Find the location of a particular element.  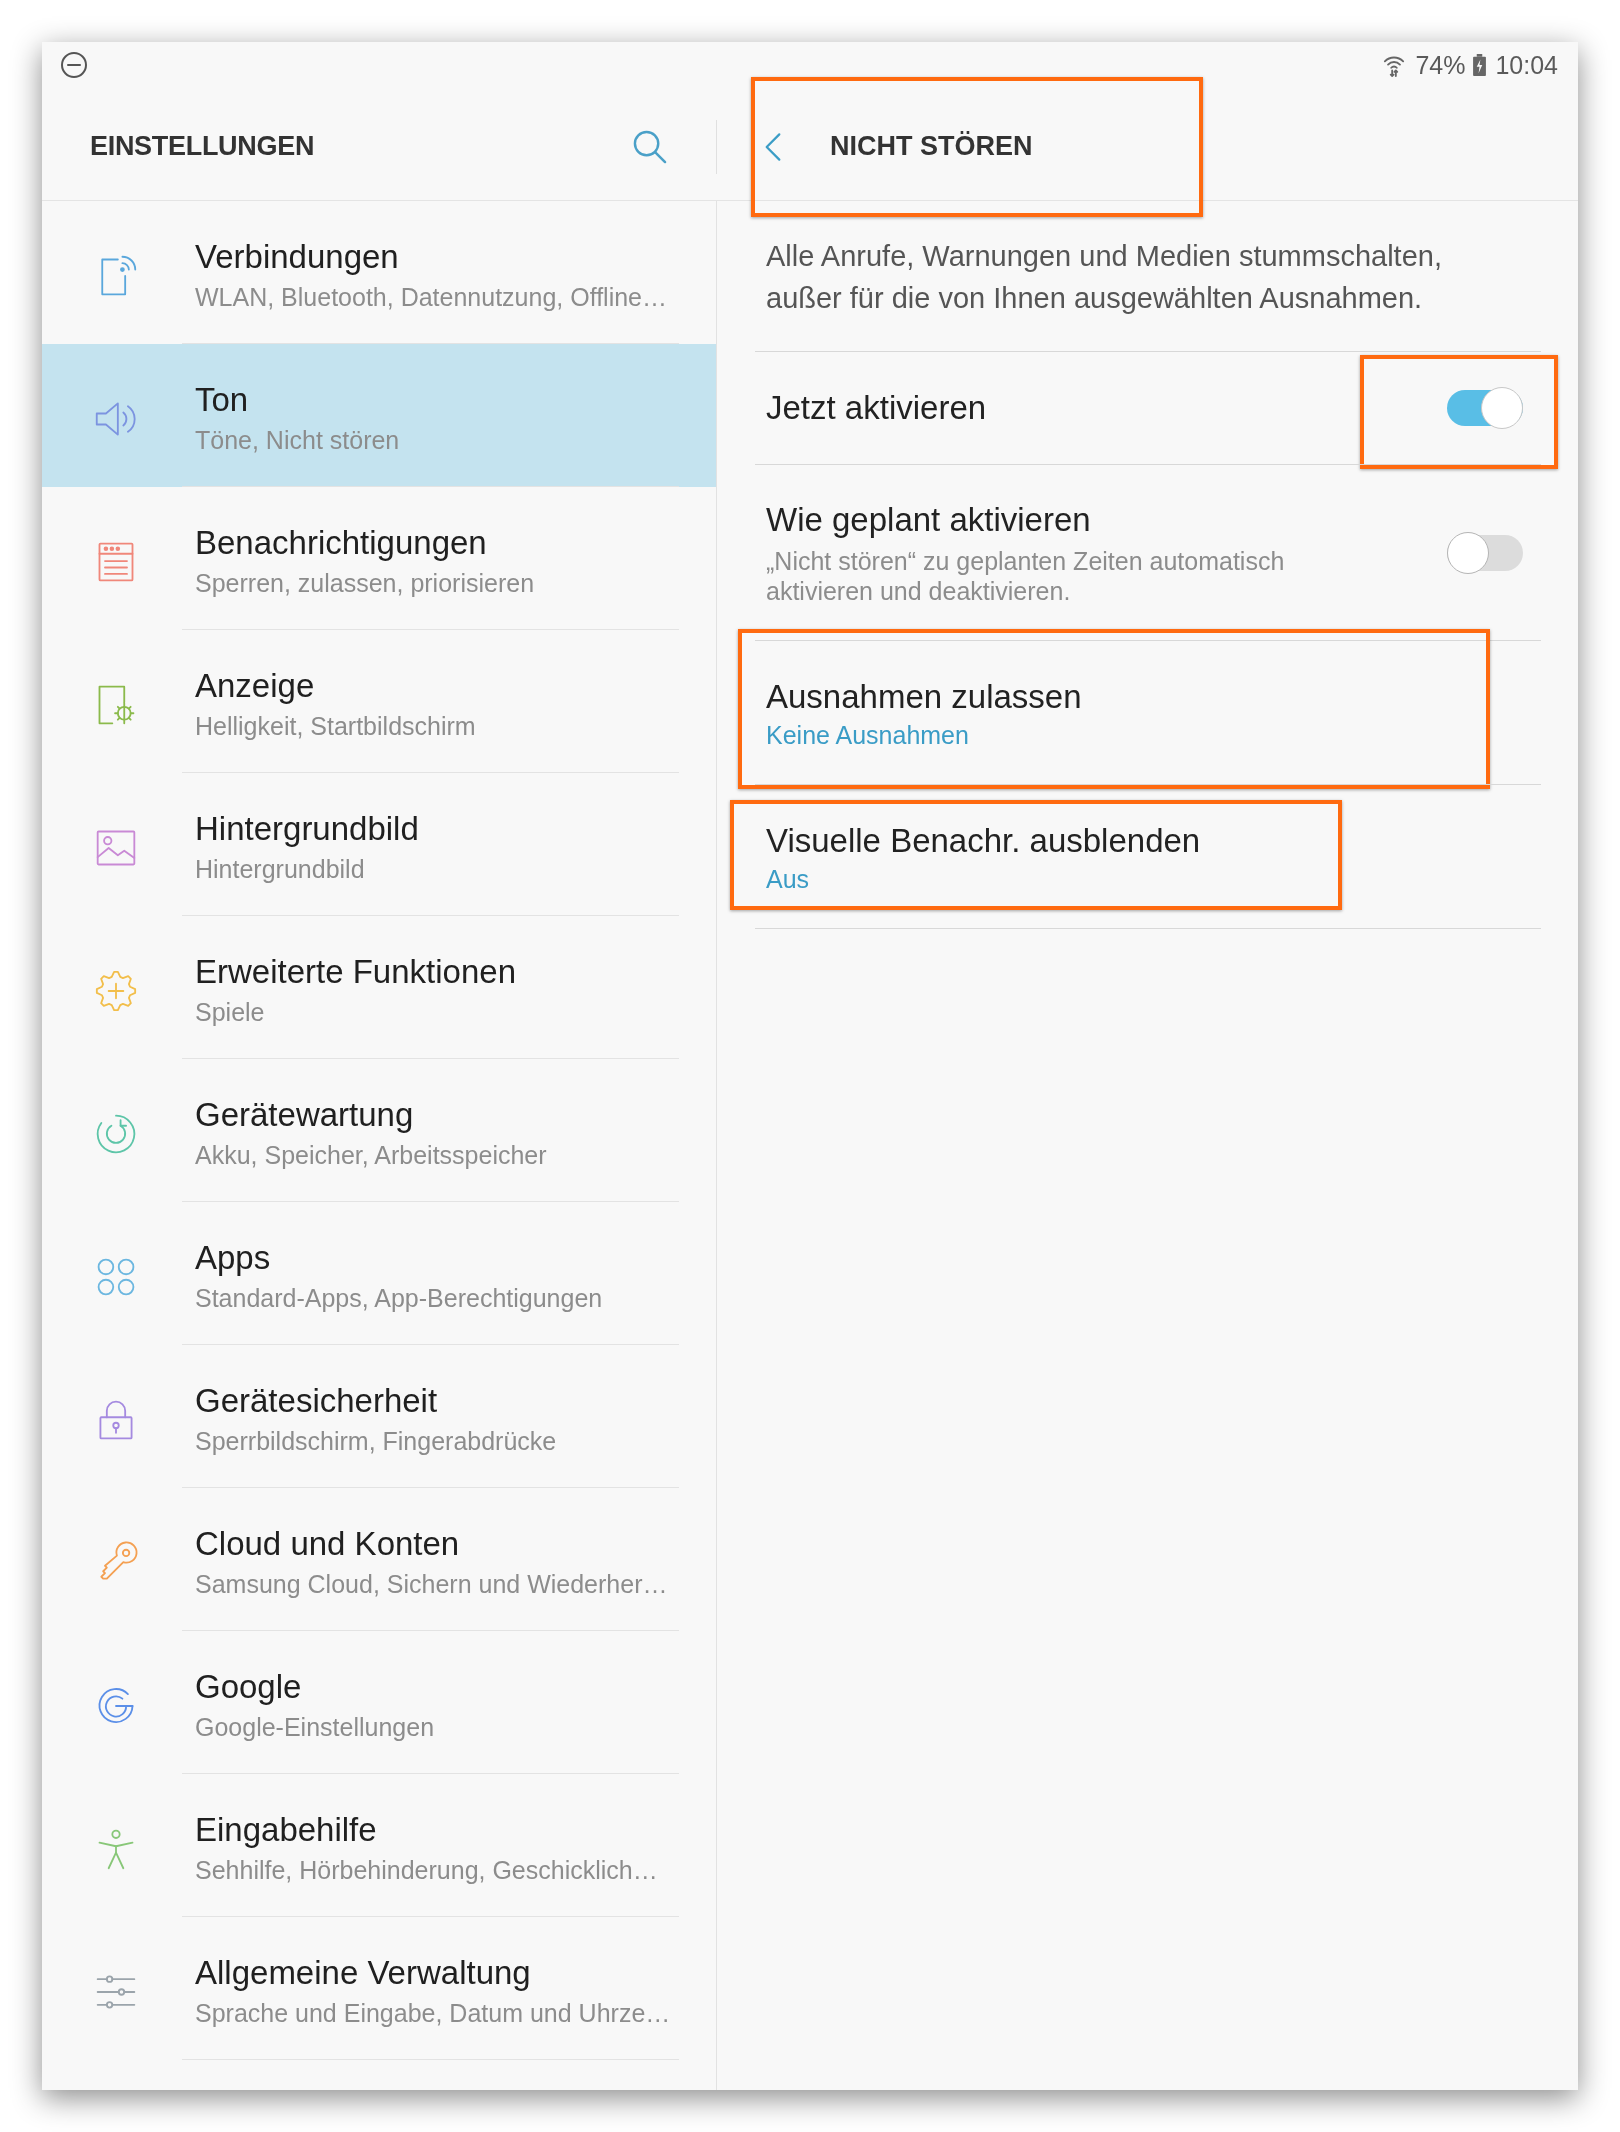

category-item: Erweiterte Funktionen Spiele is located at coordinates (379, 987).